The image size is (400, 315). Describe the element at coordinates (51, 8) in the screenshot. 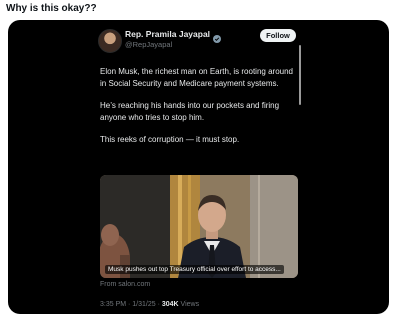

I see `post-title: Why is this okay??` at that location.